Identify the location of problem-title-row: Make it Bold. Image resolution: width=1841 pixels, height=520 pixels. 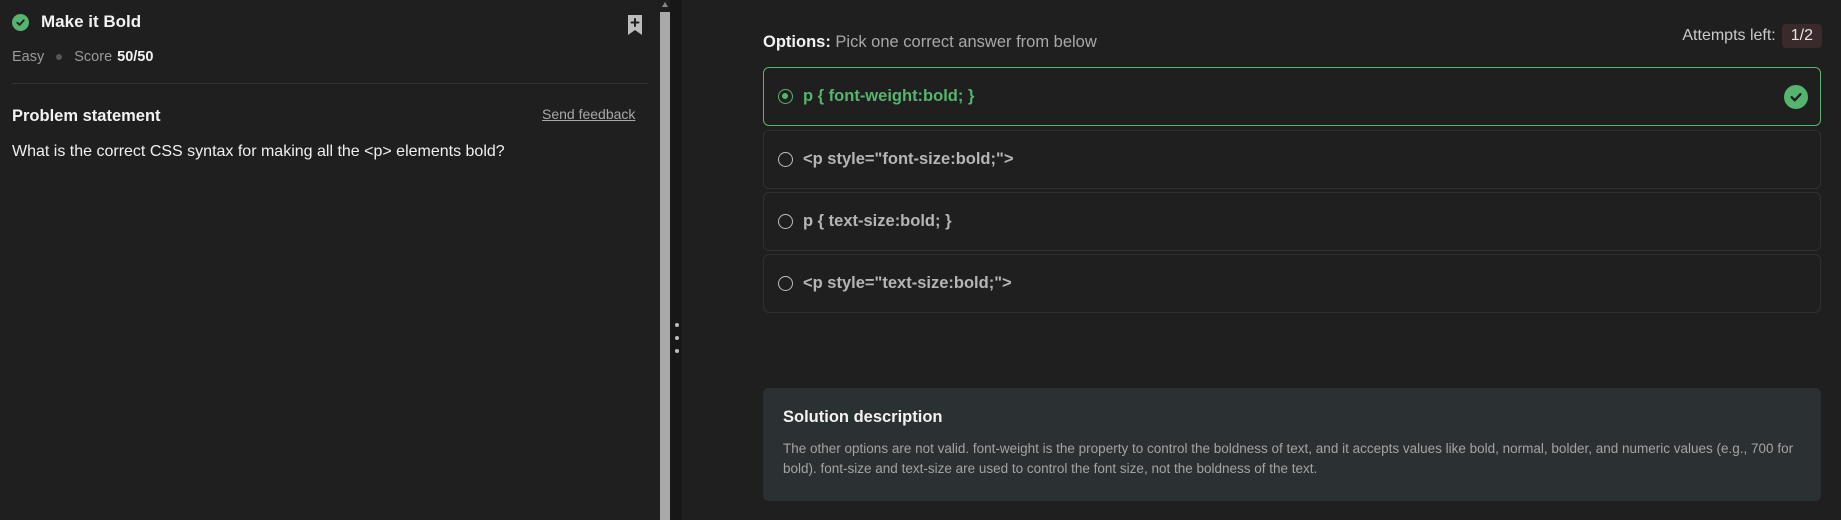
(76, 22).